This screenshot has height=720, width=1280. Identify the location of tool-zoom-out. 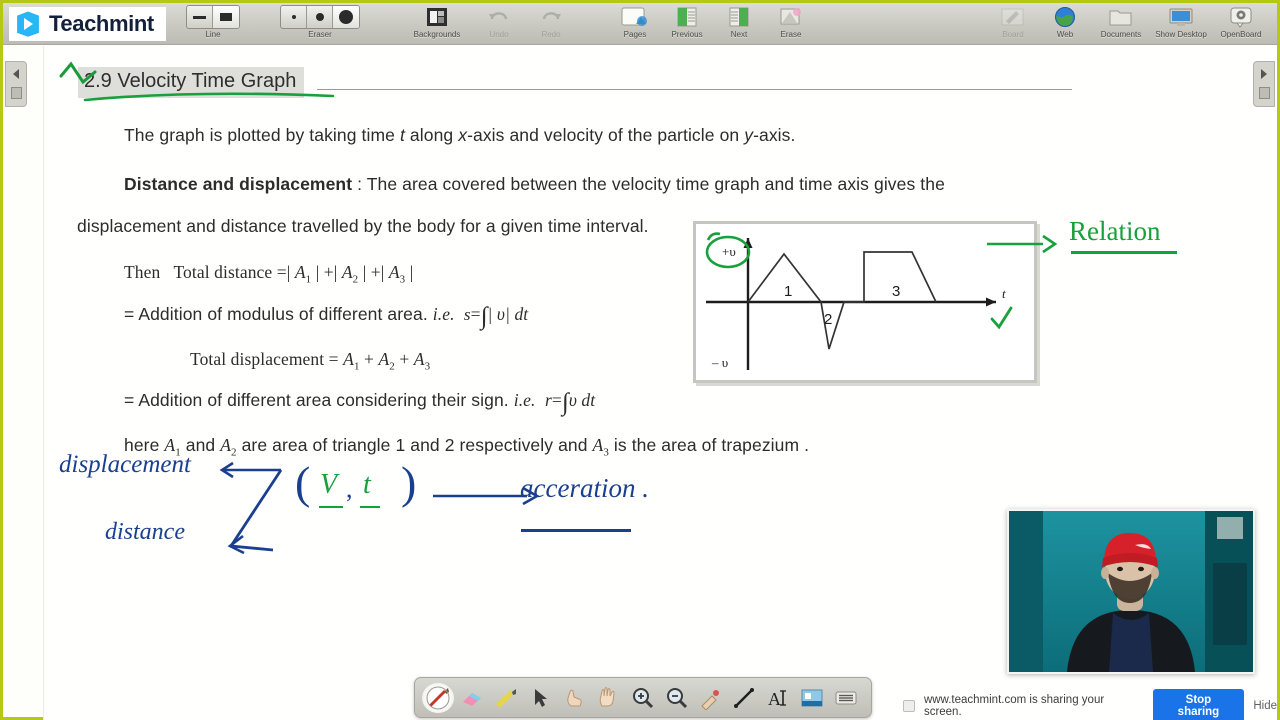
(676, 698).